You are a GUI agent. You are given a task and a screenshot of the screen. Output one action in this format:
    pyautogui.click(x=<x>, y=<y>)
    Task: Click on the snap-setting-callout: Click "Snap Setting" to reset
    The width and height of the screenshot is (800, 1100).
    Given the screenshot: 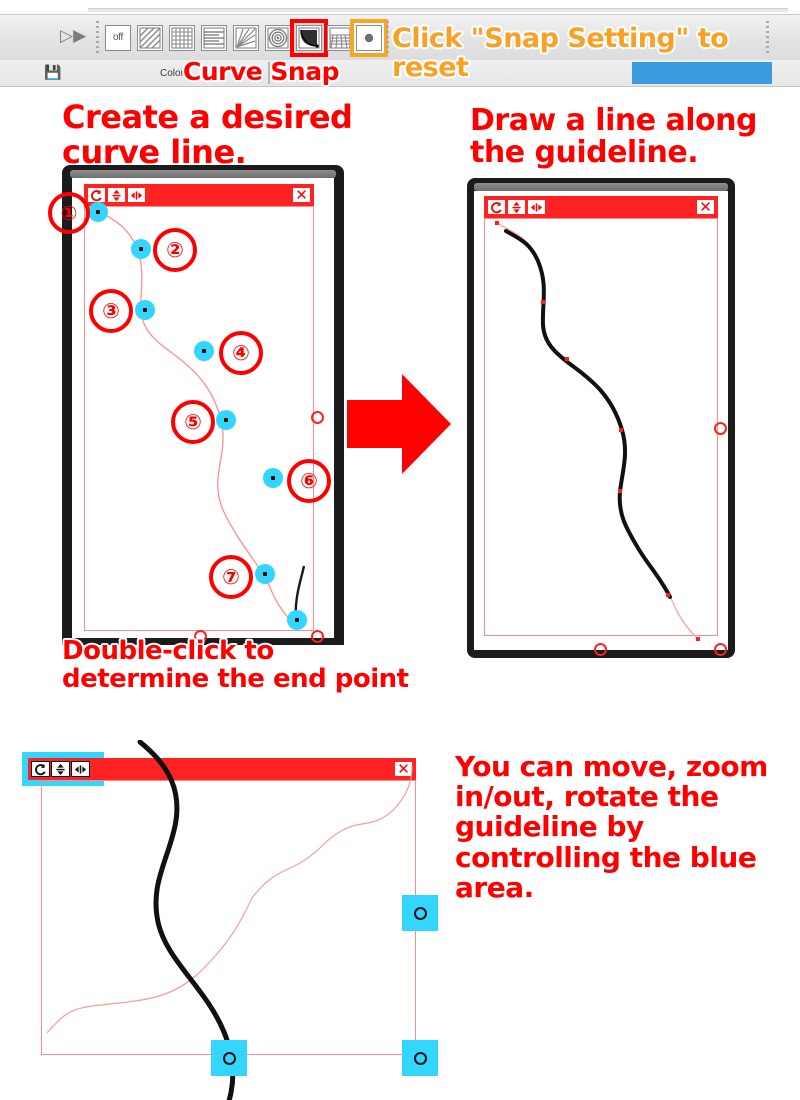 What is the action you would take?
    pyautogui.click(x=561, y=53)
    